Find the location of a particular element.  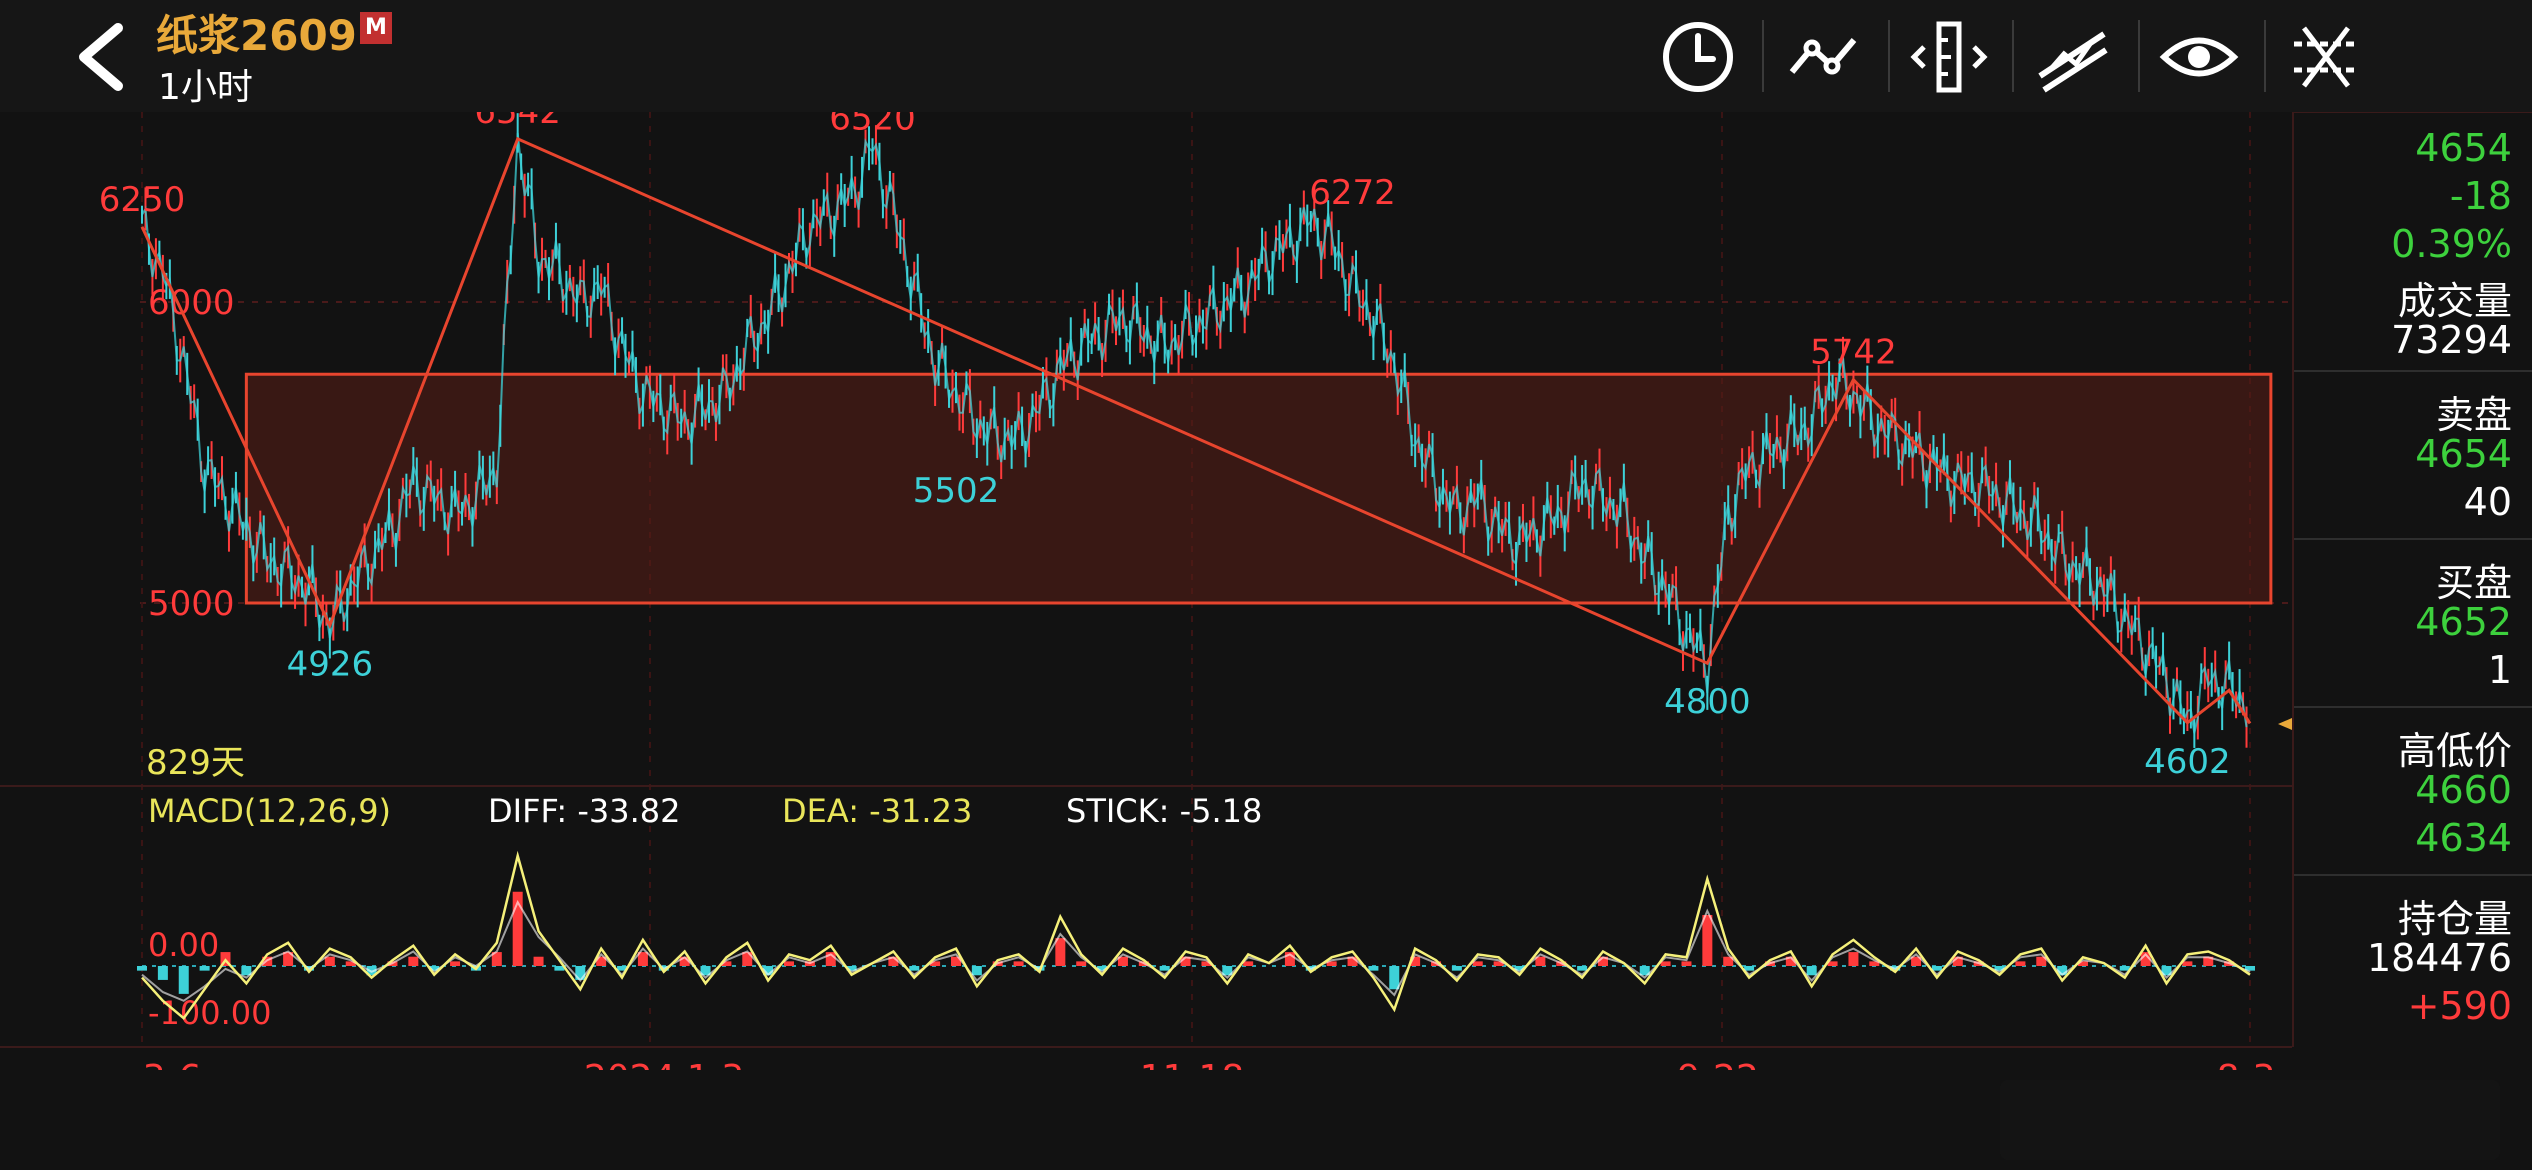

trend-lines-button is located at coordinates (2073, 57).